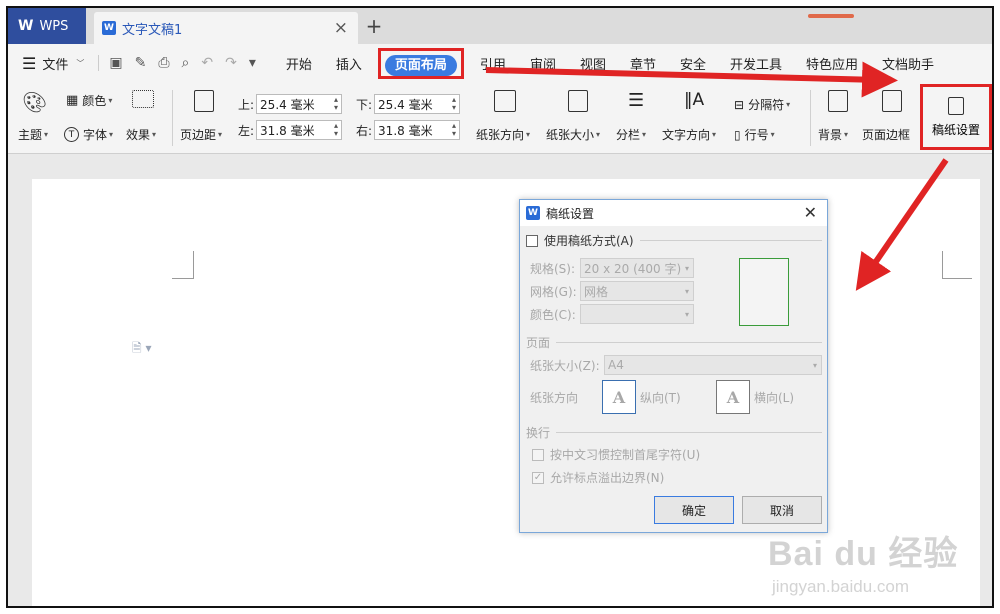 Image resolution: width=1000 pixels, height=614 pixels. I want to click on separator-label: 分隔符, so click(766, 105).